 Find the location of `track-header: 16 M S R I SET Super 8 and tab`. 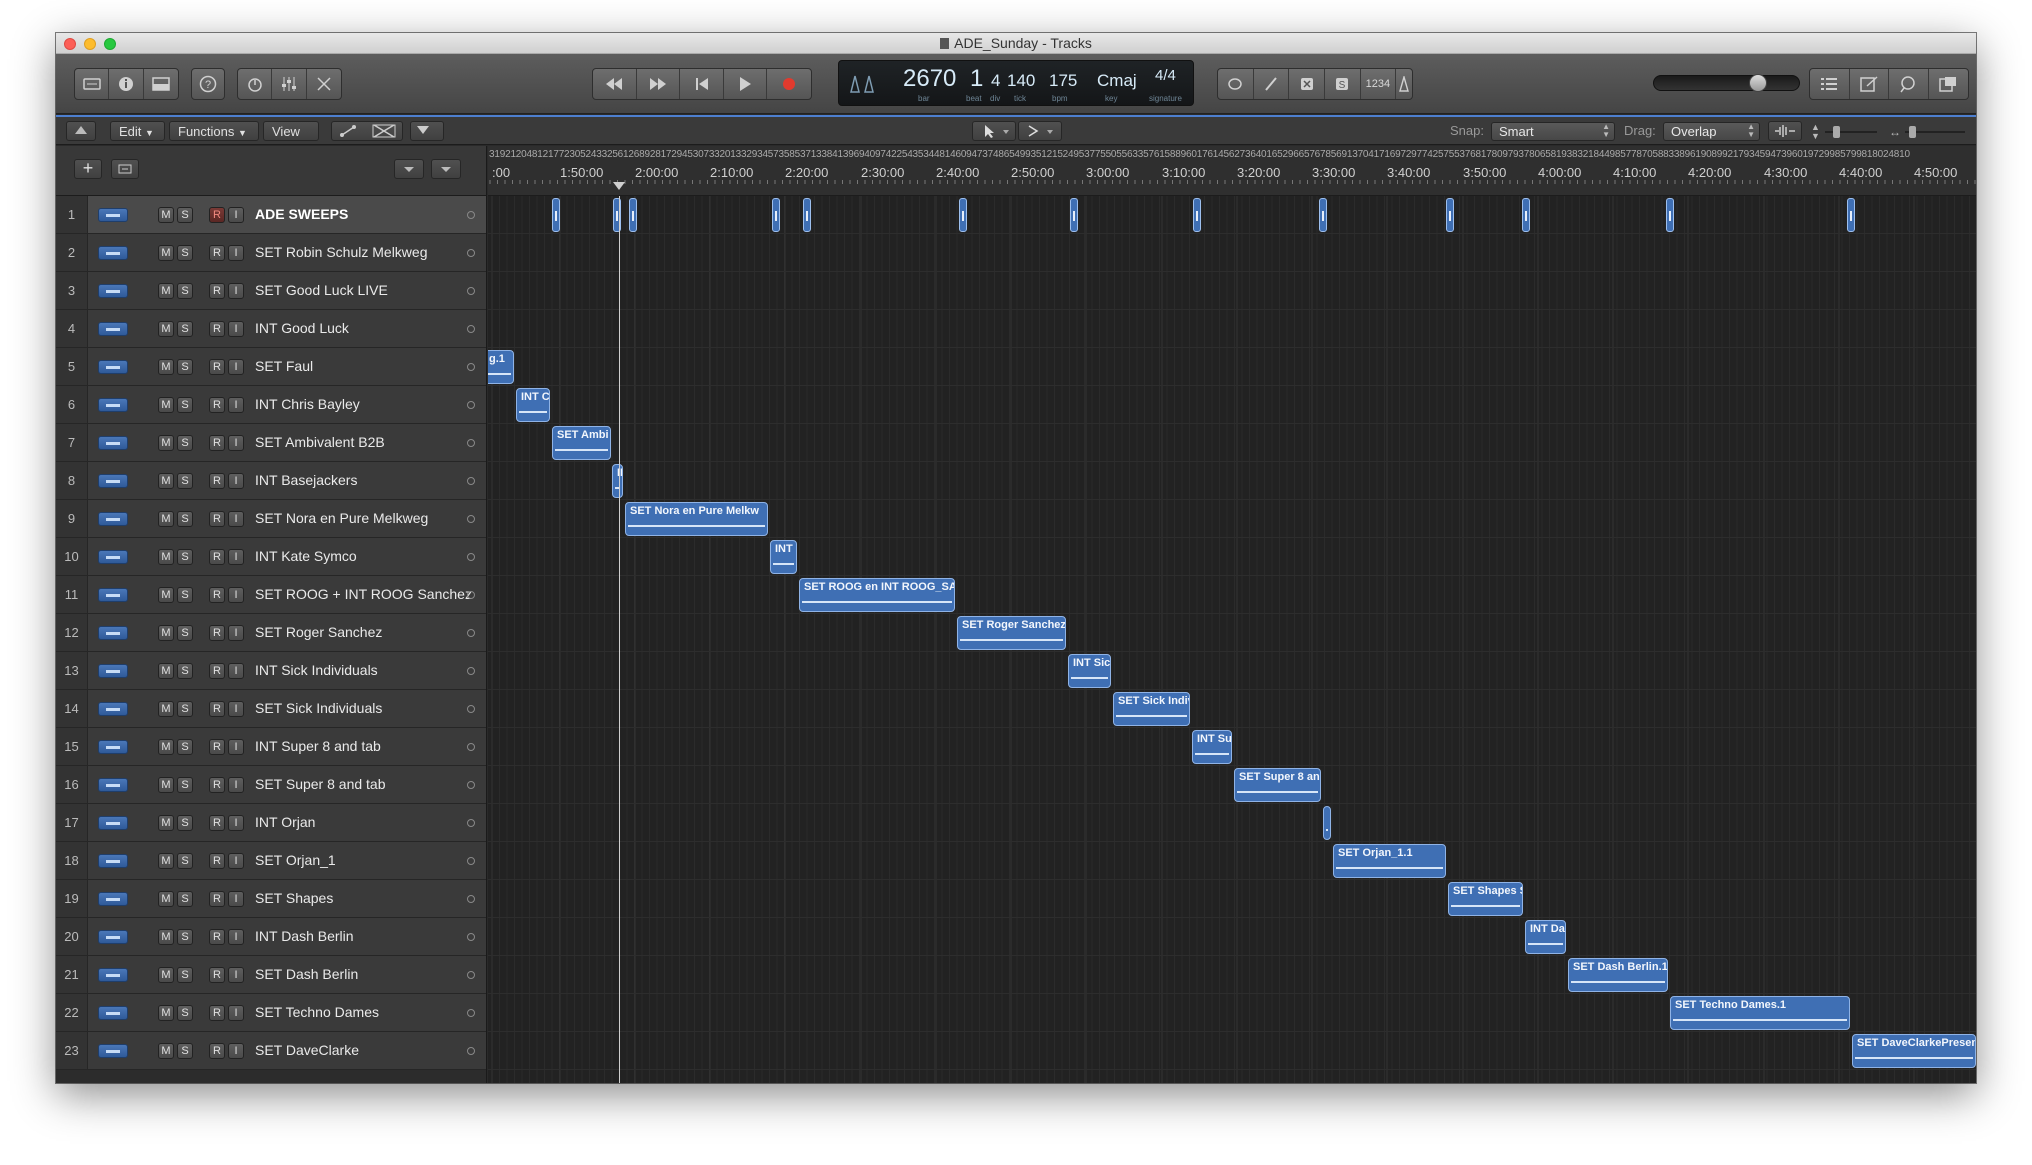

track-header: 16 M S R I SET Super 8 and tab is located at coordinates (271, 785).